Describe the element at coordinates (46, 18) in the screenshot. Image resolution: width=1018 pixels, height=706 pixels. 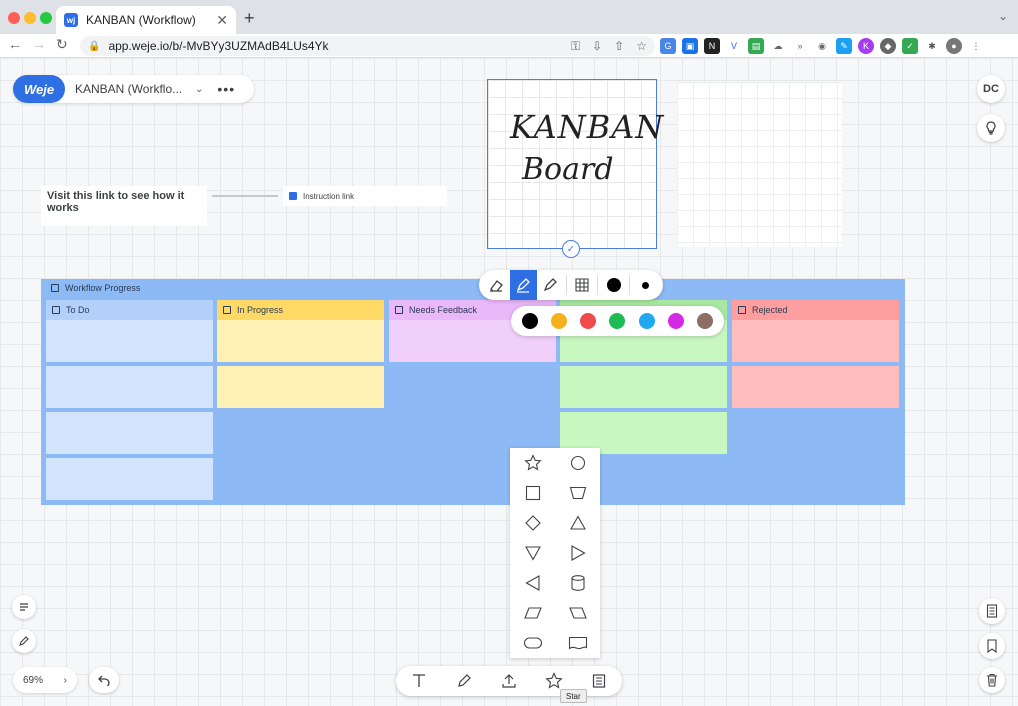
I see `maximize-window-button` at that location.